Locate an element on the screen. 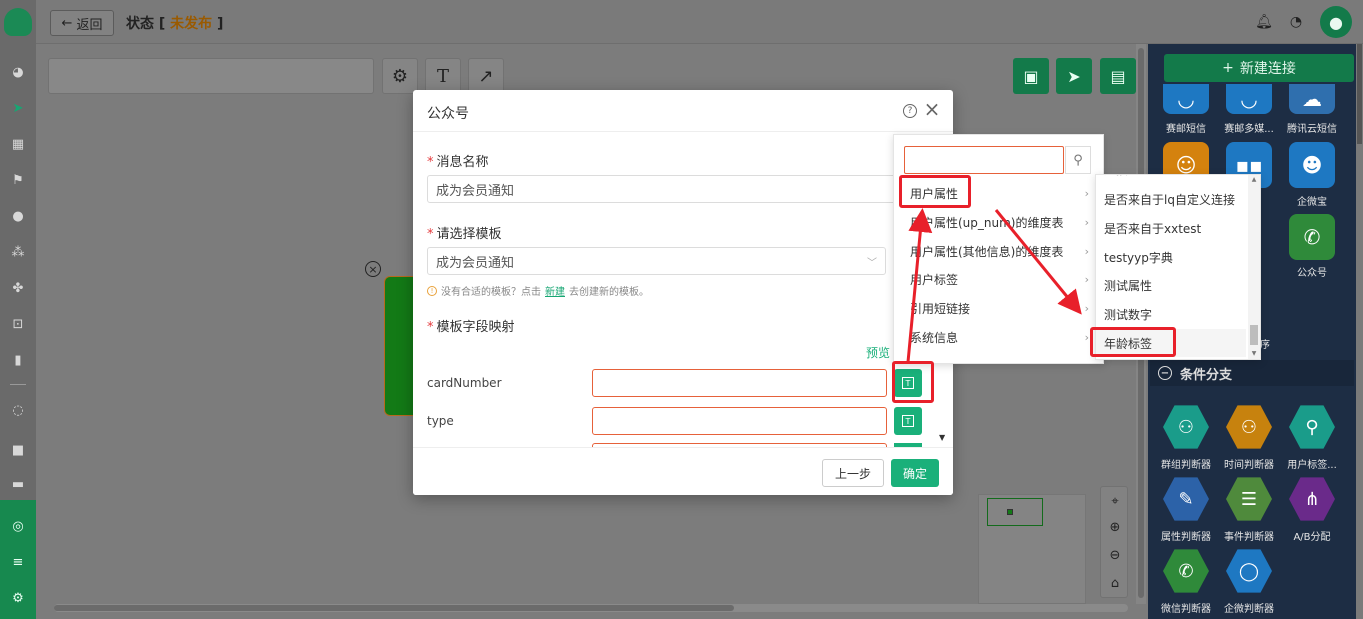  users-nav-icon: ⁂ is located at coordinates (18, 252).